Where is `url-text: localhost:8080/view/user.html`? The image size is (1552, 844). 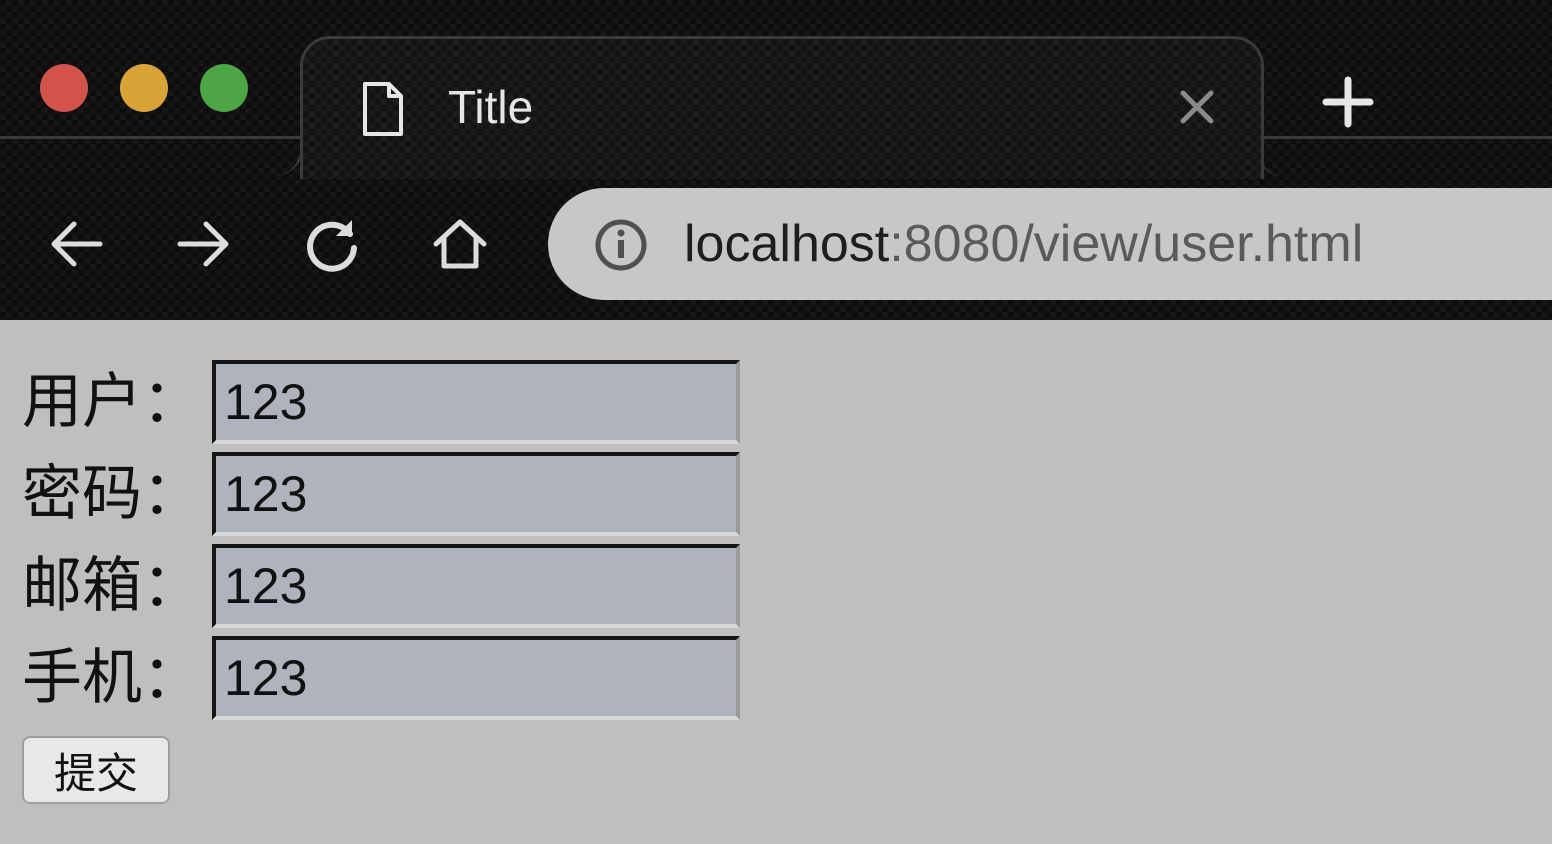
url-text: localhost:8080/view/user.html is located at coordinates (1023, 244).